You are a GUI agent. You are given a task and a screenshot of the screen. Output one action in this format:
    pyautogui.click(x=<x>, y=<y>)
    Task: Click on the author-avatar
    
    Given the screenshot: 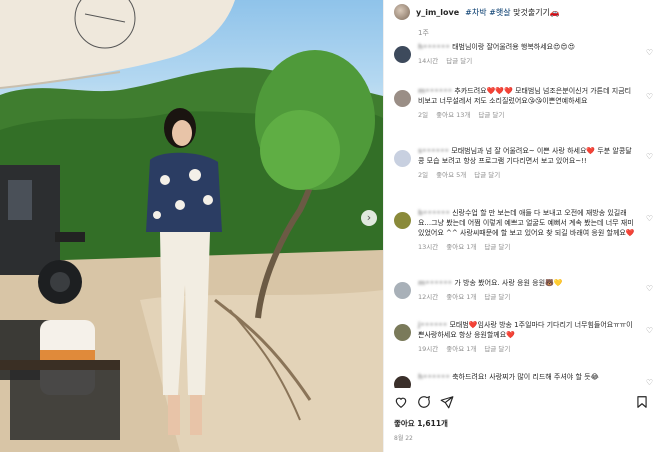 What is the action you would take?
    pyautogui.click(x=402, y=12)
    